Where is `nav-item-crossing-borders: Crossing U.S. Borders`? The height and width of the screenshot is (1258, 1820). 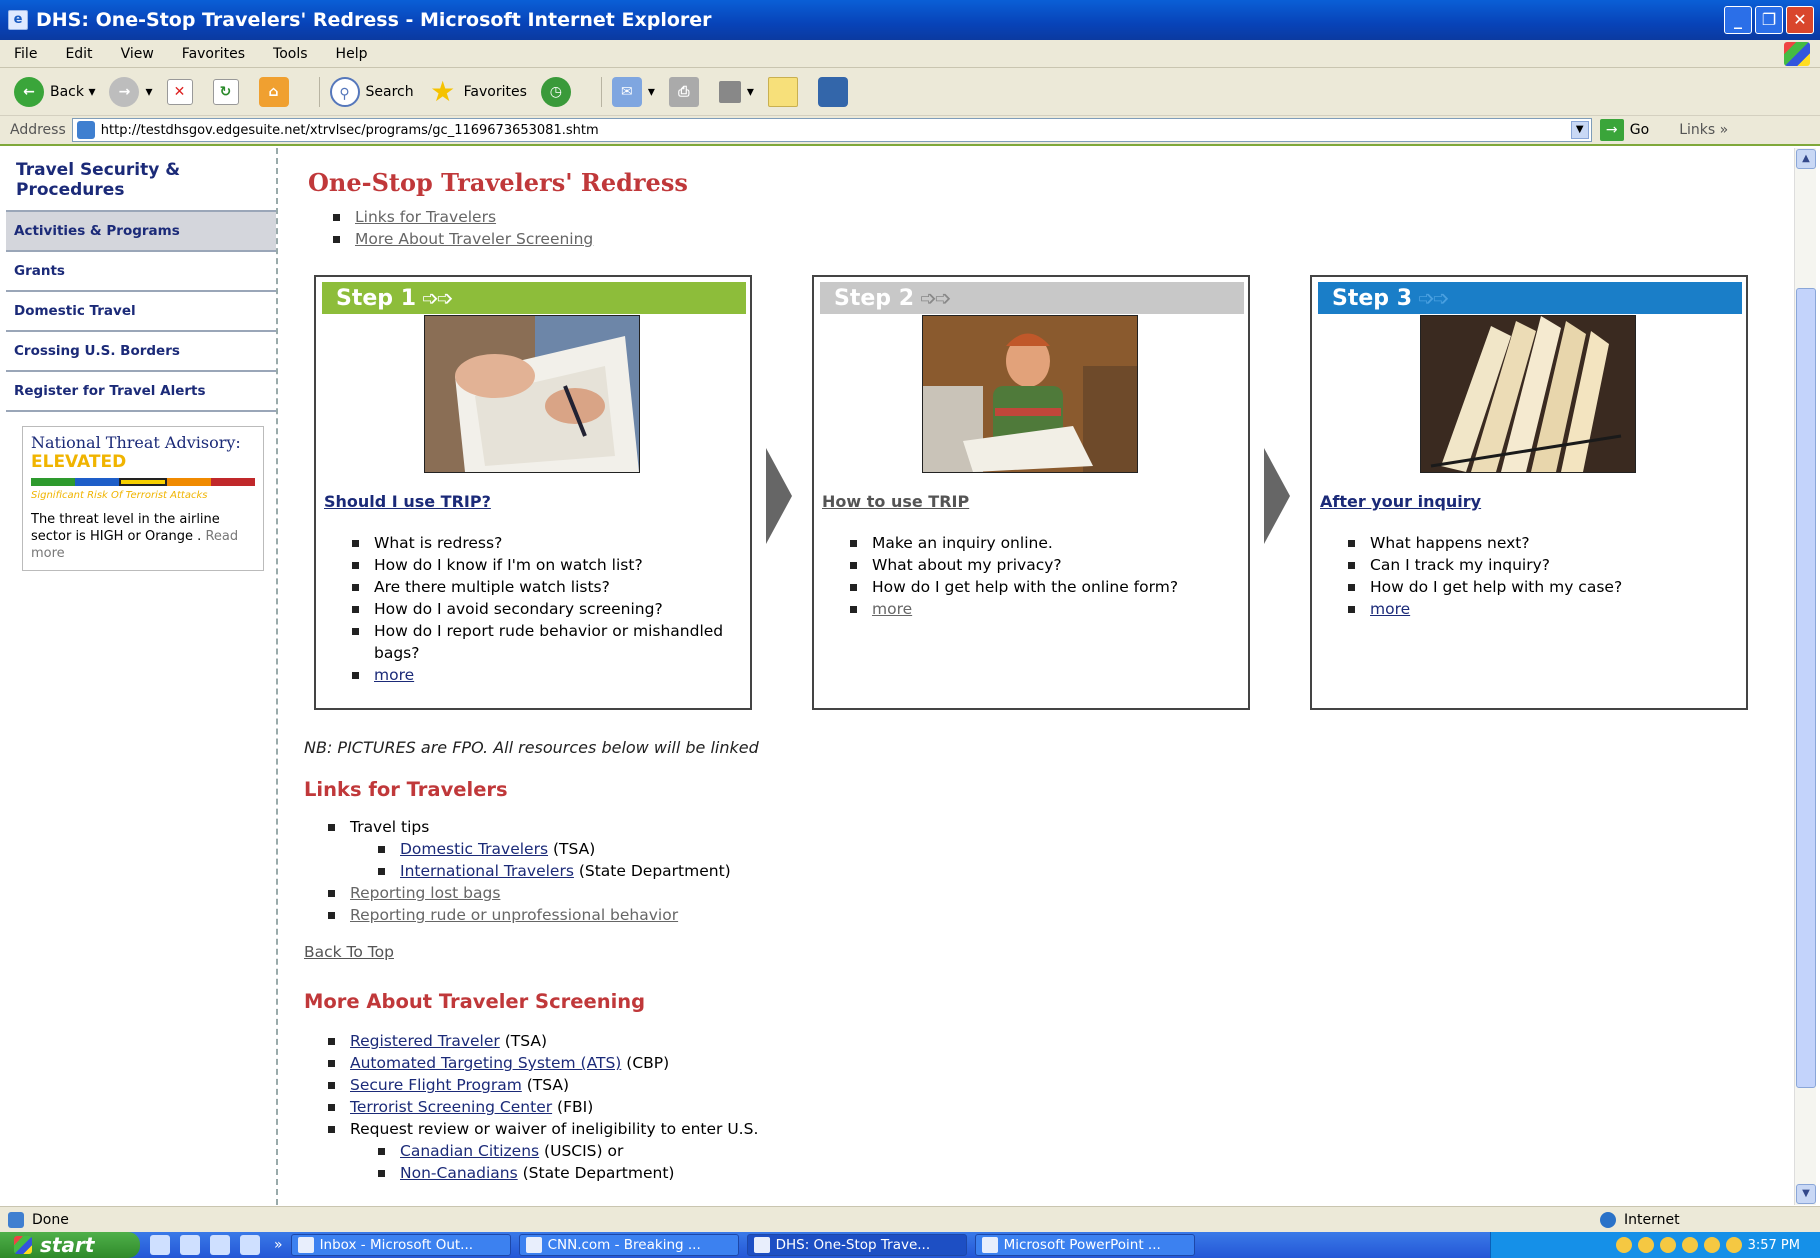 nav-item-crossing-borders: Crossing U.S. Borders is located at coordinates (141, 352).